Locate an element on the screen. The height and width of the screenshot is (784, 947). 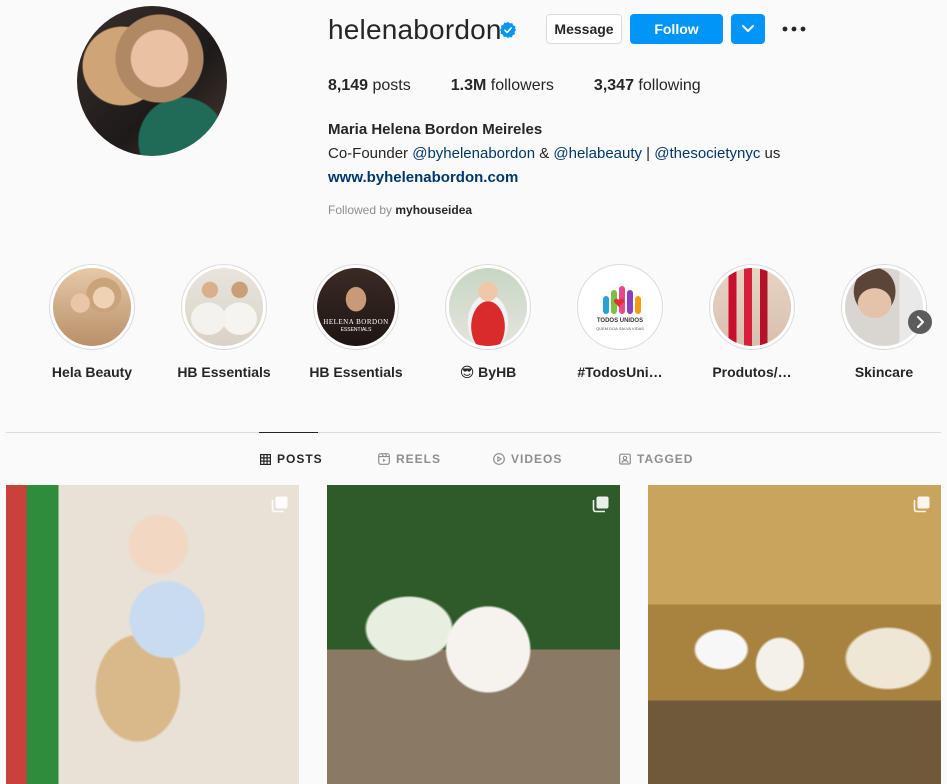
followers-label: followers is located at coordinates (522, 85).